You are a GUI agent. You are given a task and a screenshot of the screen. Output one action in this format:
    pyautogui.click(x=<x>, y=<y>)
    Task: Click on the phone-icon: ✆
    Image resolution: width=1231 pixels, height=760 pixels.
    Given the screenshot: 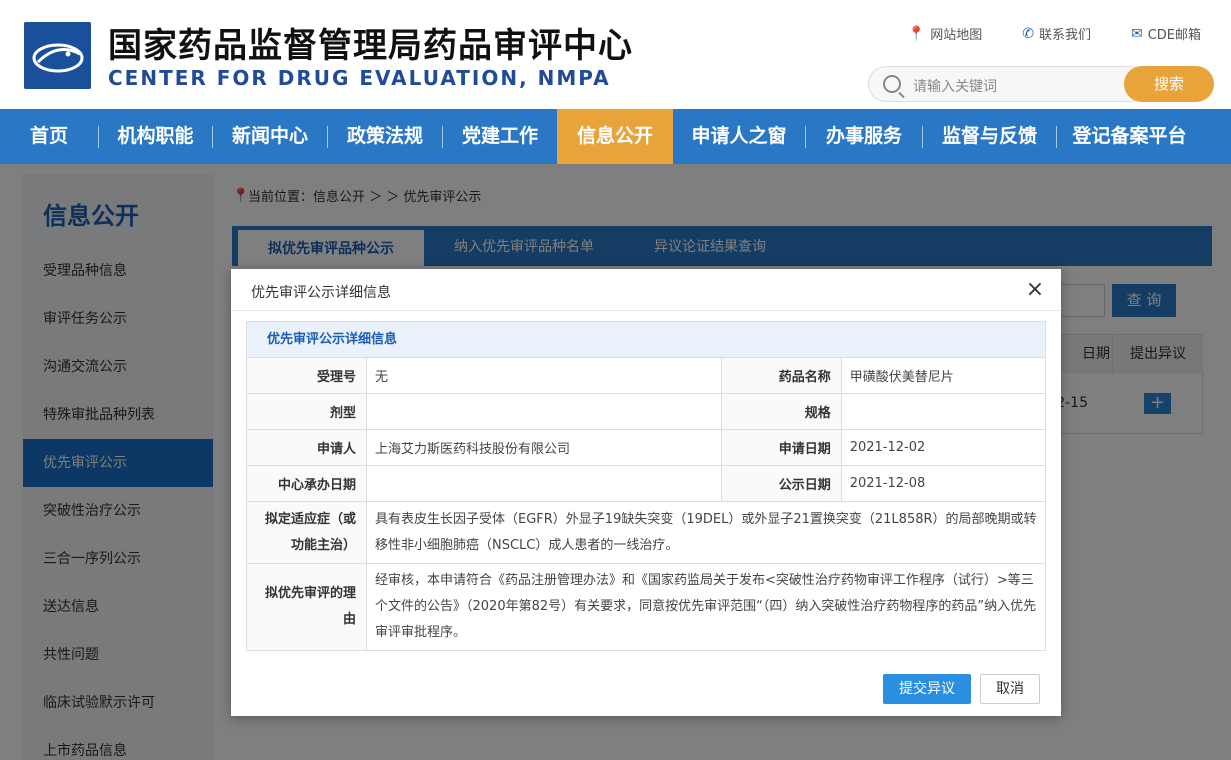 What is the action you would take?
    pyautogui.click(x=1028, y=33)
    